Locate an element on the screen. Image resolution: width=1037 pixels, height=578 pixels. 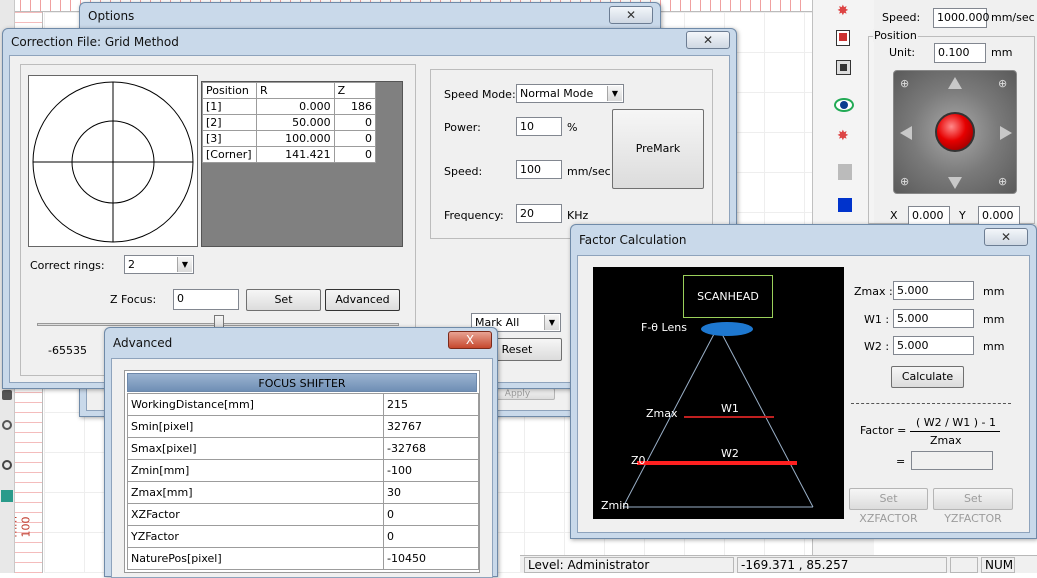
set-xzfactor-button: Set XZFACTOR is located at coordinates (888, 506).